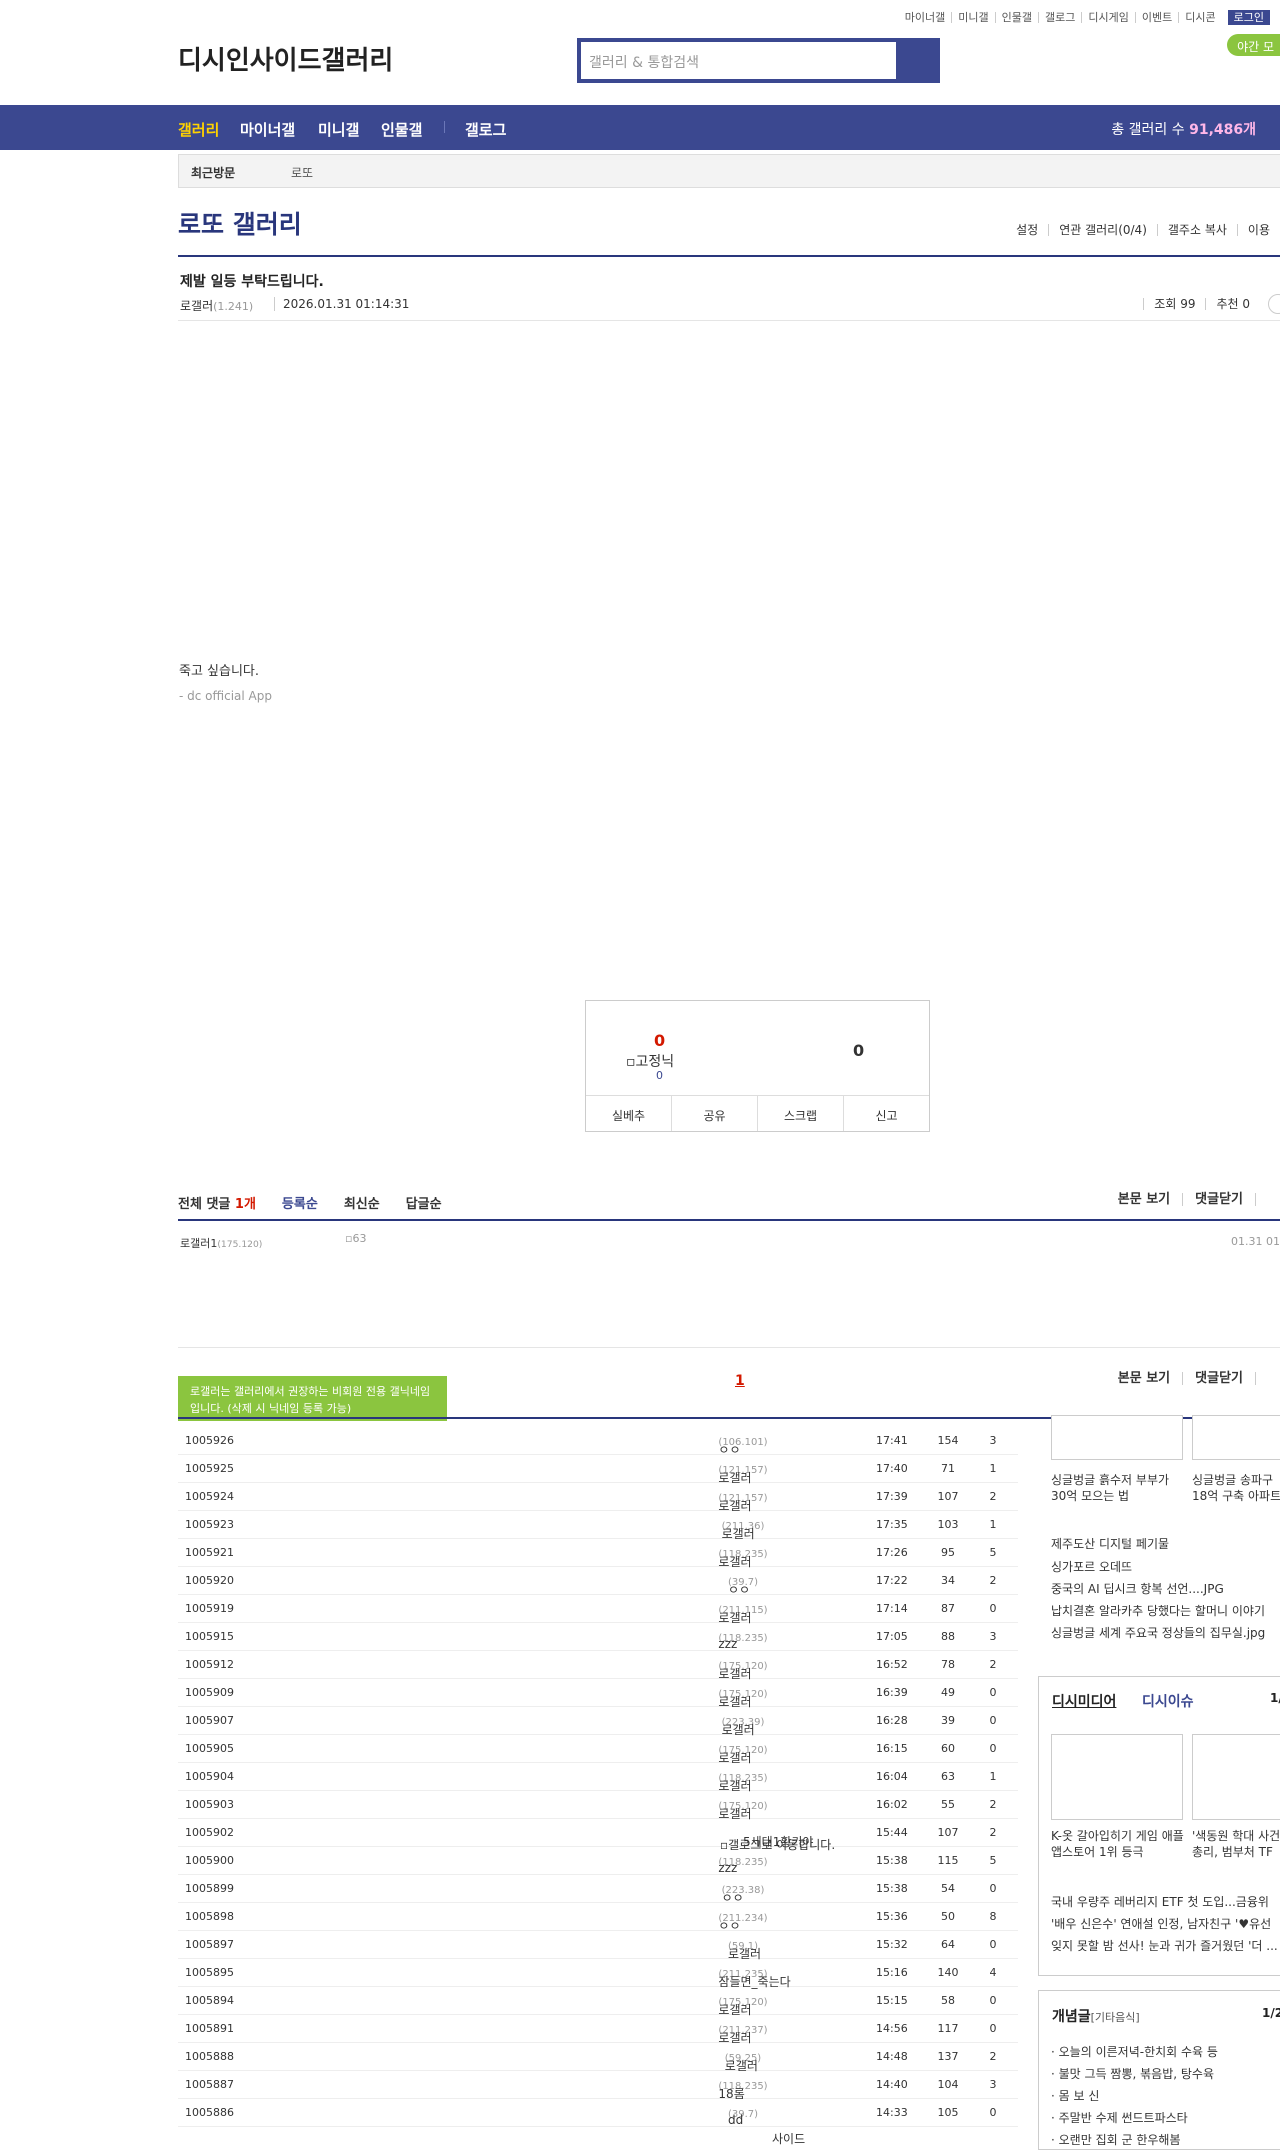 This screenshot has height=2150, width=1280. Describe the element at coordinates (886, 1113) in the screenshot. I see `report-button: 신고` at that location.